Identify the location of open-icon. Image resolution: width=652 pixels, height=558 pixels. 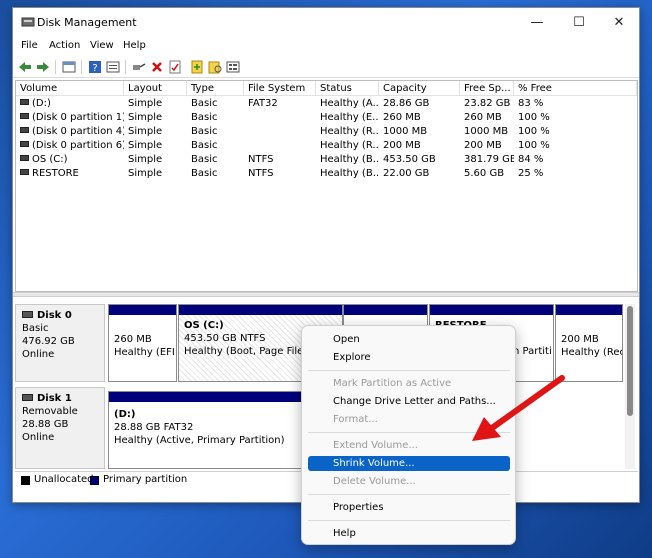
(215, 67).